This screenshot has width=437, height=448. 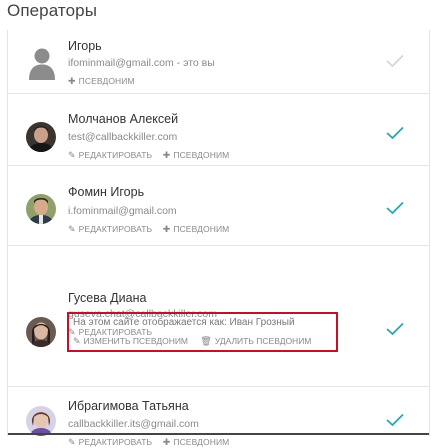 I want to click on operator-name: Игорь, so click(x=85, y=46).